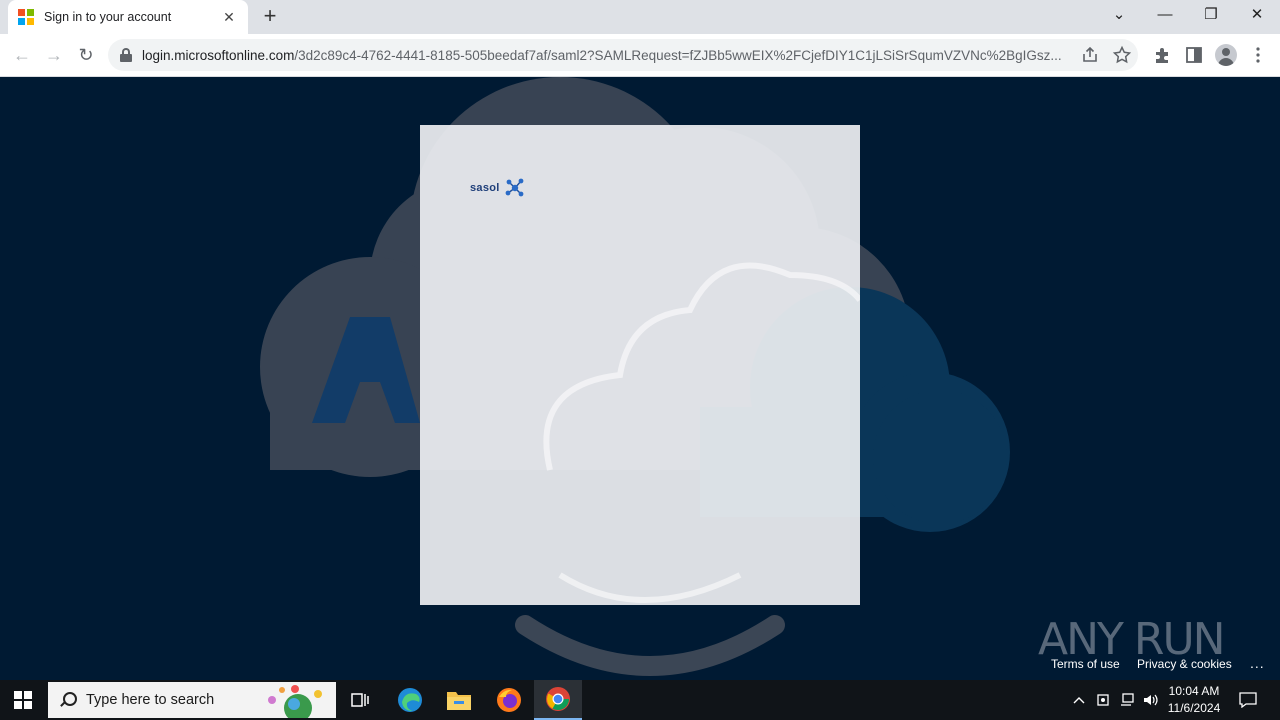 Image resolution: width=1280 pixels, height=720 pixels. What do you see at coordinates (1079, 700) in the screenshot?
I see `show-hidden-icons-chevron-icon` at bounding box center [1079, 700].